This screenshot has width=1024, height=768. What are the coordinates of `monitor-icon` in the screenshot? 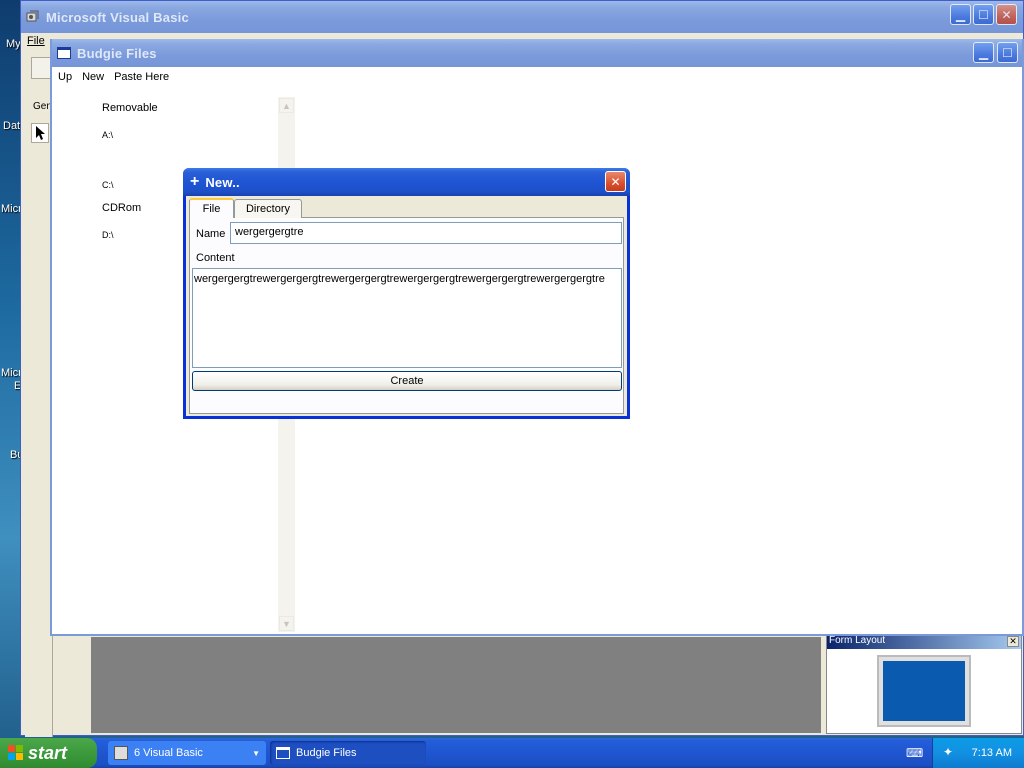 It's located at (924, 691).